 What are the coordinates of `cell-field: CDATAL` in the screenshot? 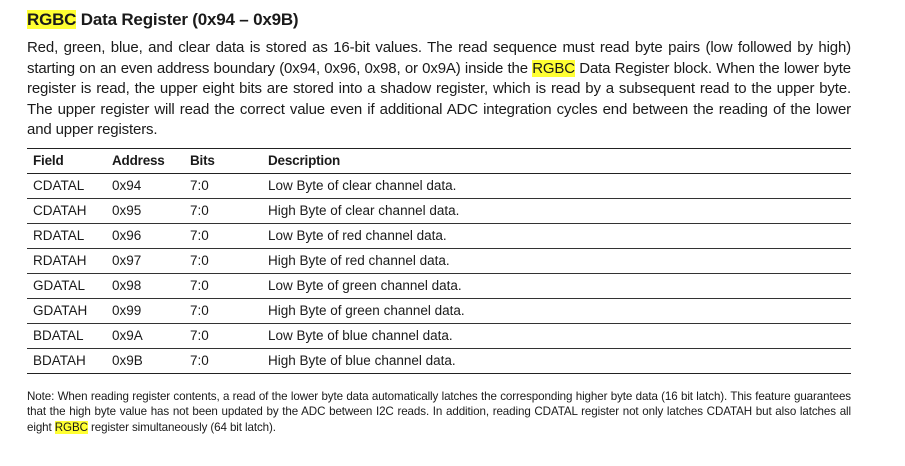 It's located at (66, 186).